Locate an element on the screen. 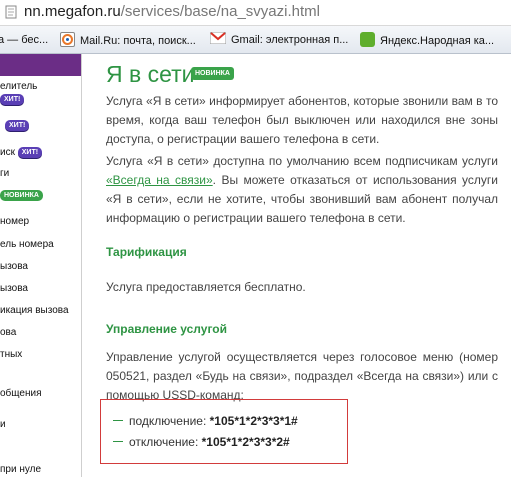  sidebar-item: ги is located at coordinates (4, 174).